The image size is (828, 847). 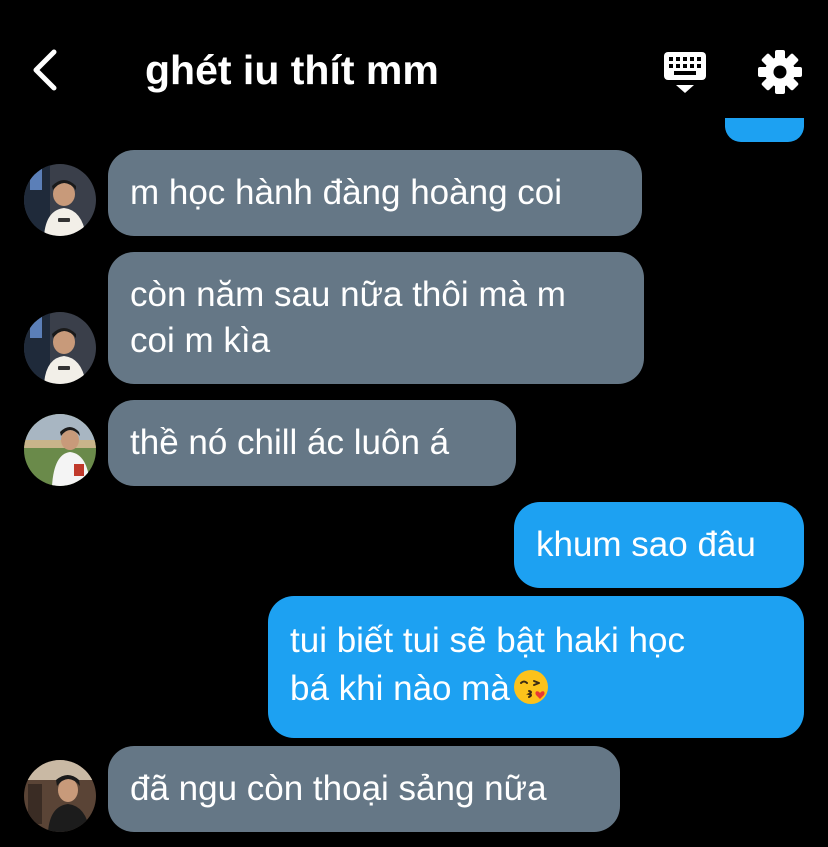 What do you see at coordinates (646, 544) in the screenshot?
I see `message-text-line: khum sao đâu` at bounding box center [646, 544].